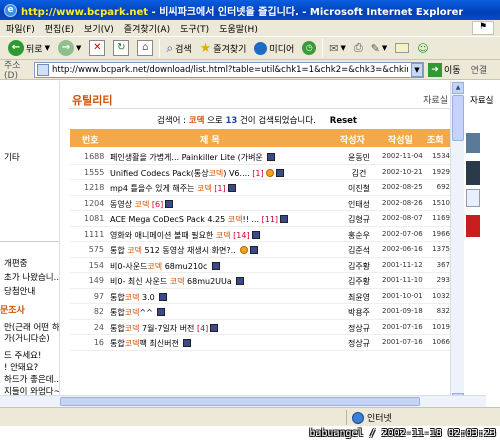 This screenshot has height=443, width=500. What do you see at coordinates (422, 48) in the screenshot?
I see `messenger-button: ☺` at bounding box center [422, 48].